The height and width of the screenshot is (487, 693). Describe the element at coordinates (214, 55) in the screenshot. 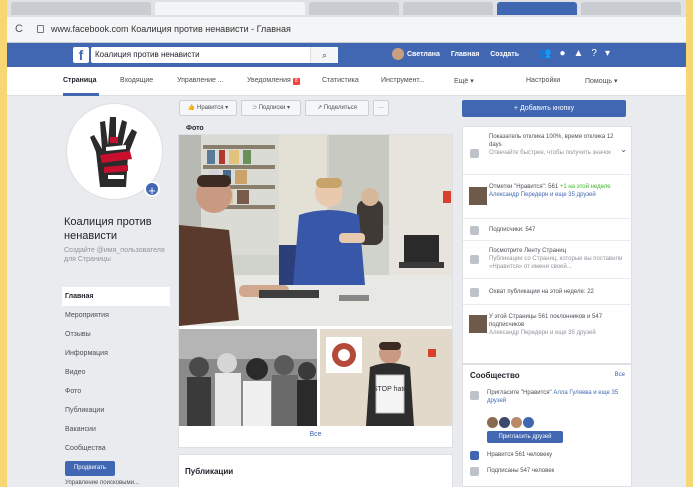

I see `search-input: Коалиция против ненависти ⌕` at that location.